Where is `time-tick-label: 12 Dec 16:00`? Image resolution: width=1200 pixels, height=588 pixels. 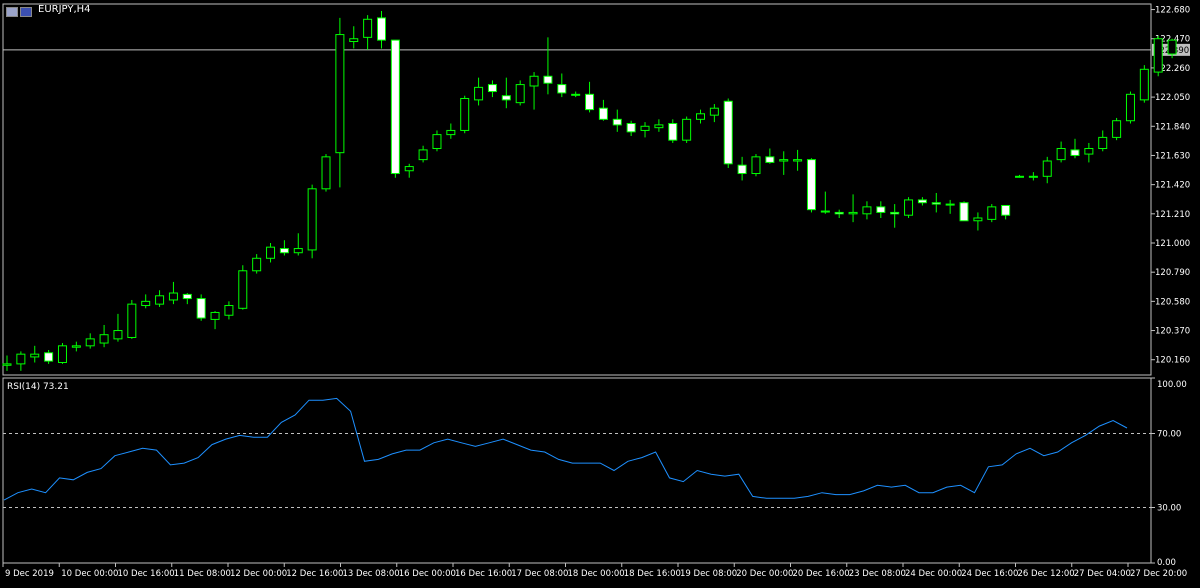 time-tick-label: 12 Dec 16:00 is located at coordinates (314, 574).